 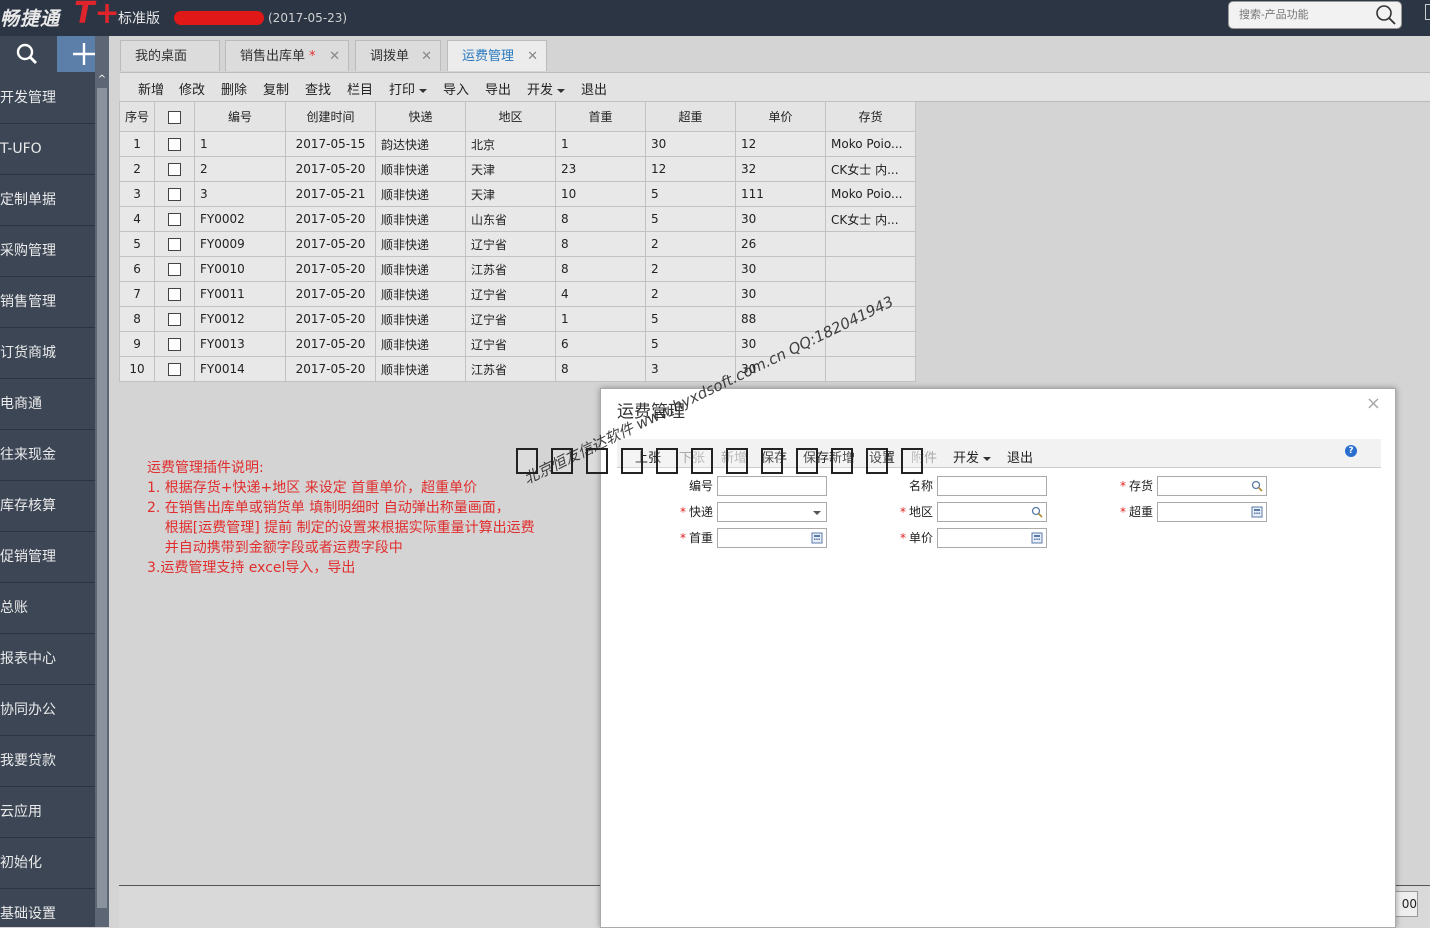 I want to click on print-button: 打印, so click(x=408, y=88).